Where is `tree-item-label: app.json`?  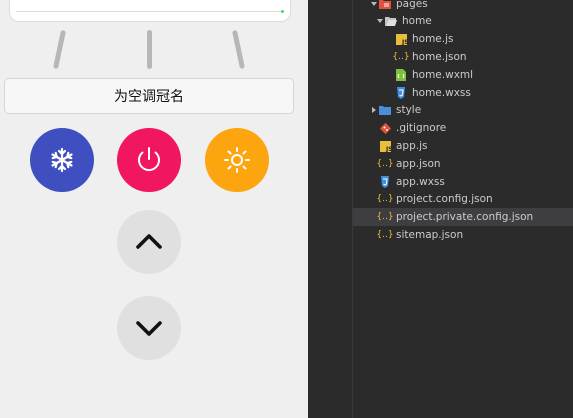 tree-item-label: app.json is located at coordinates (418, 164).